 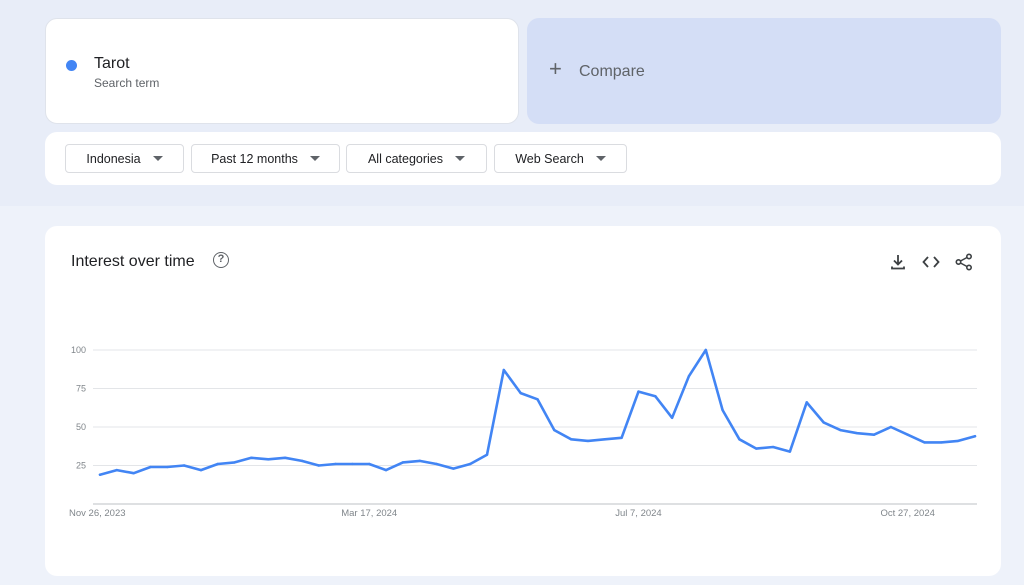 I want to click on filter-category: All categories, so click(x=416, y=158).